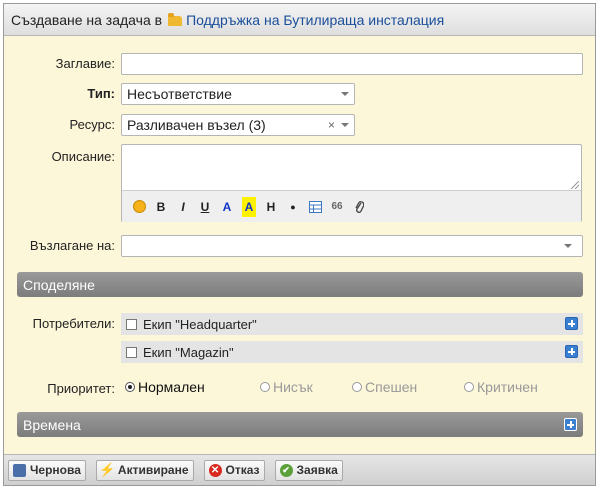  Describe the element at coordinates (179, 94) in the screenshot. I see `type-select-value: Несъответствие` at that location.